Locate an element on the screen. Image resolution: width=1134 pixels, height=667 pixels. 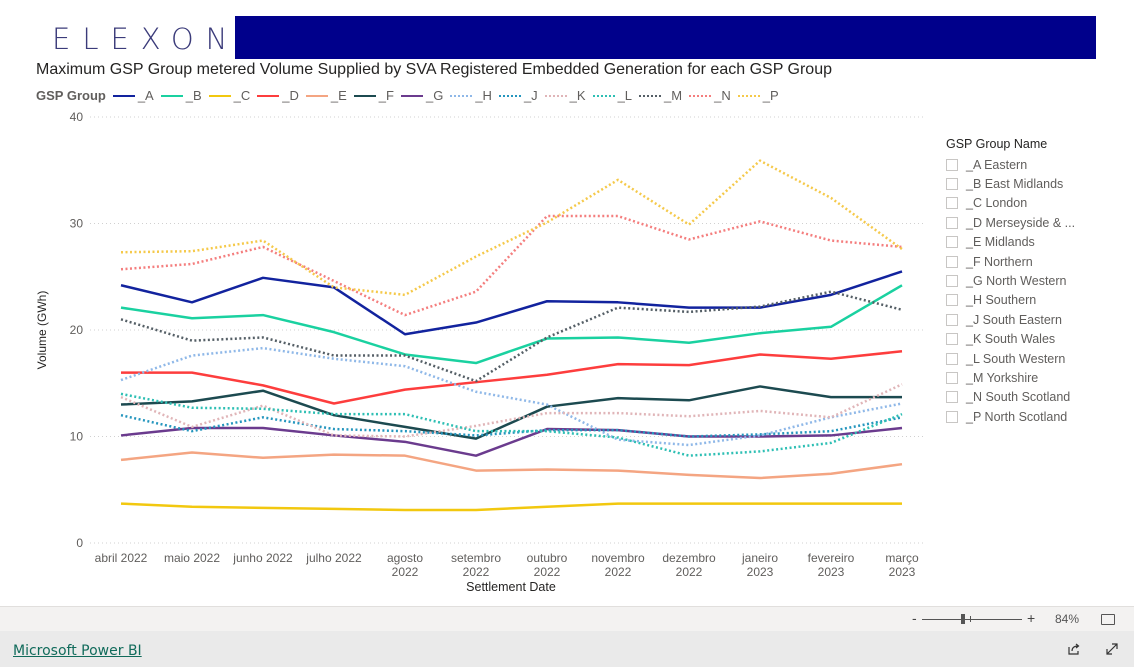
x-tick-label: maio 2022 is located at coordinates (192, 558).